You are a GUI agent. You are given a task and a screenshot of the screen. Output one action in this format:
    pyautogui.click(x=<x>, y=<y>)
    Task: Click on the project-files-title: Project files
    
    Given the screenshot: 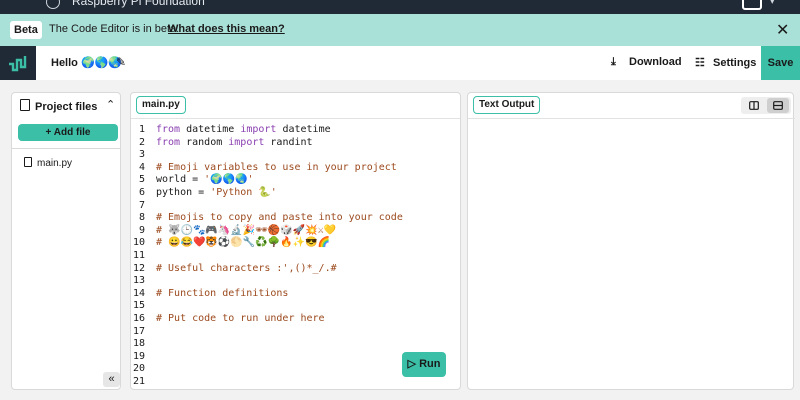 What is the action you would take?
    pyautogui.click(x=58, y=106)
    